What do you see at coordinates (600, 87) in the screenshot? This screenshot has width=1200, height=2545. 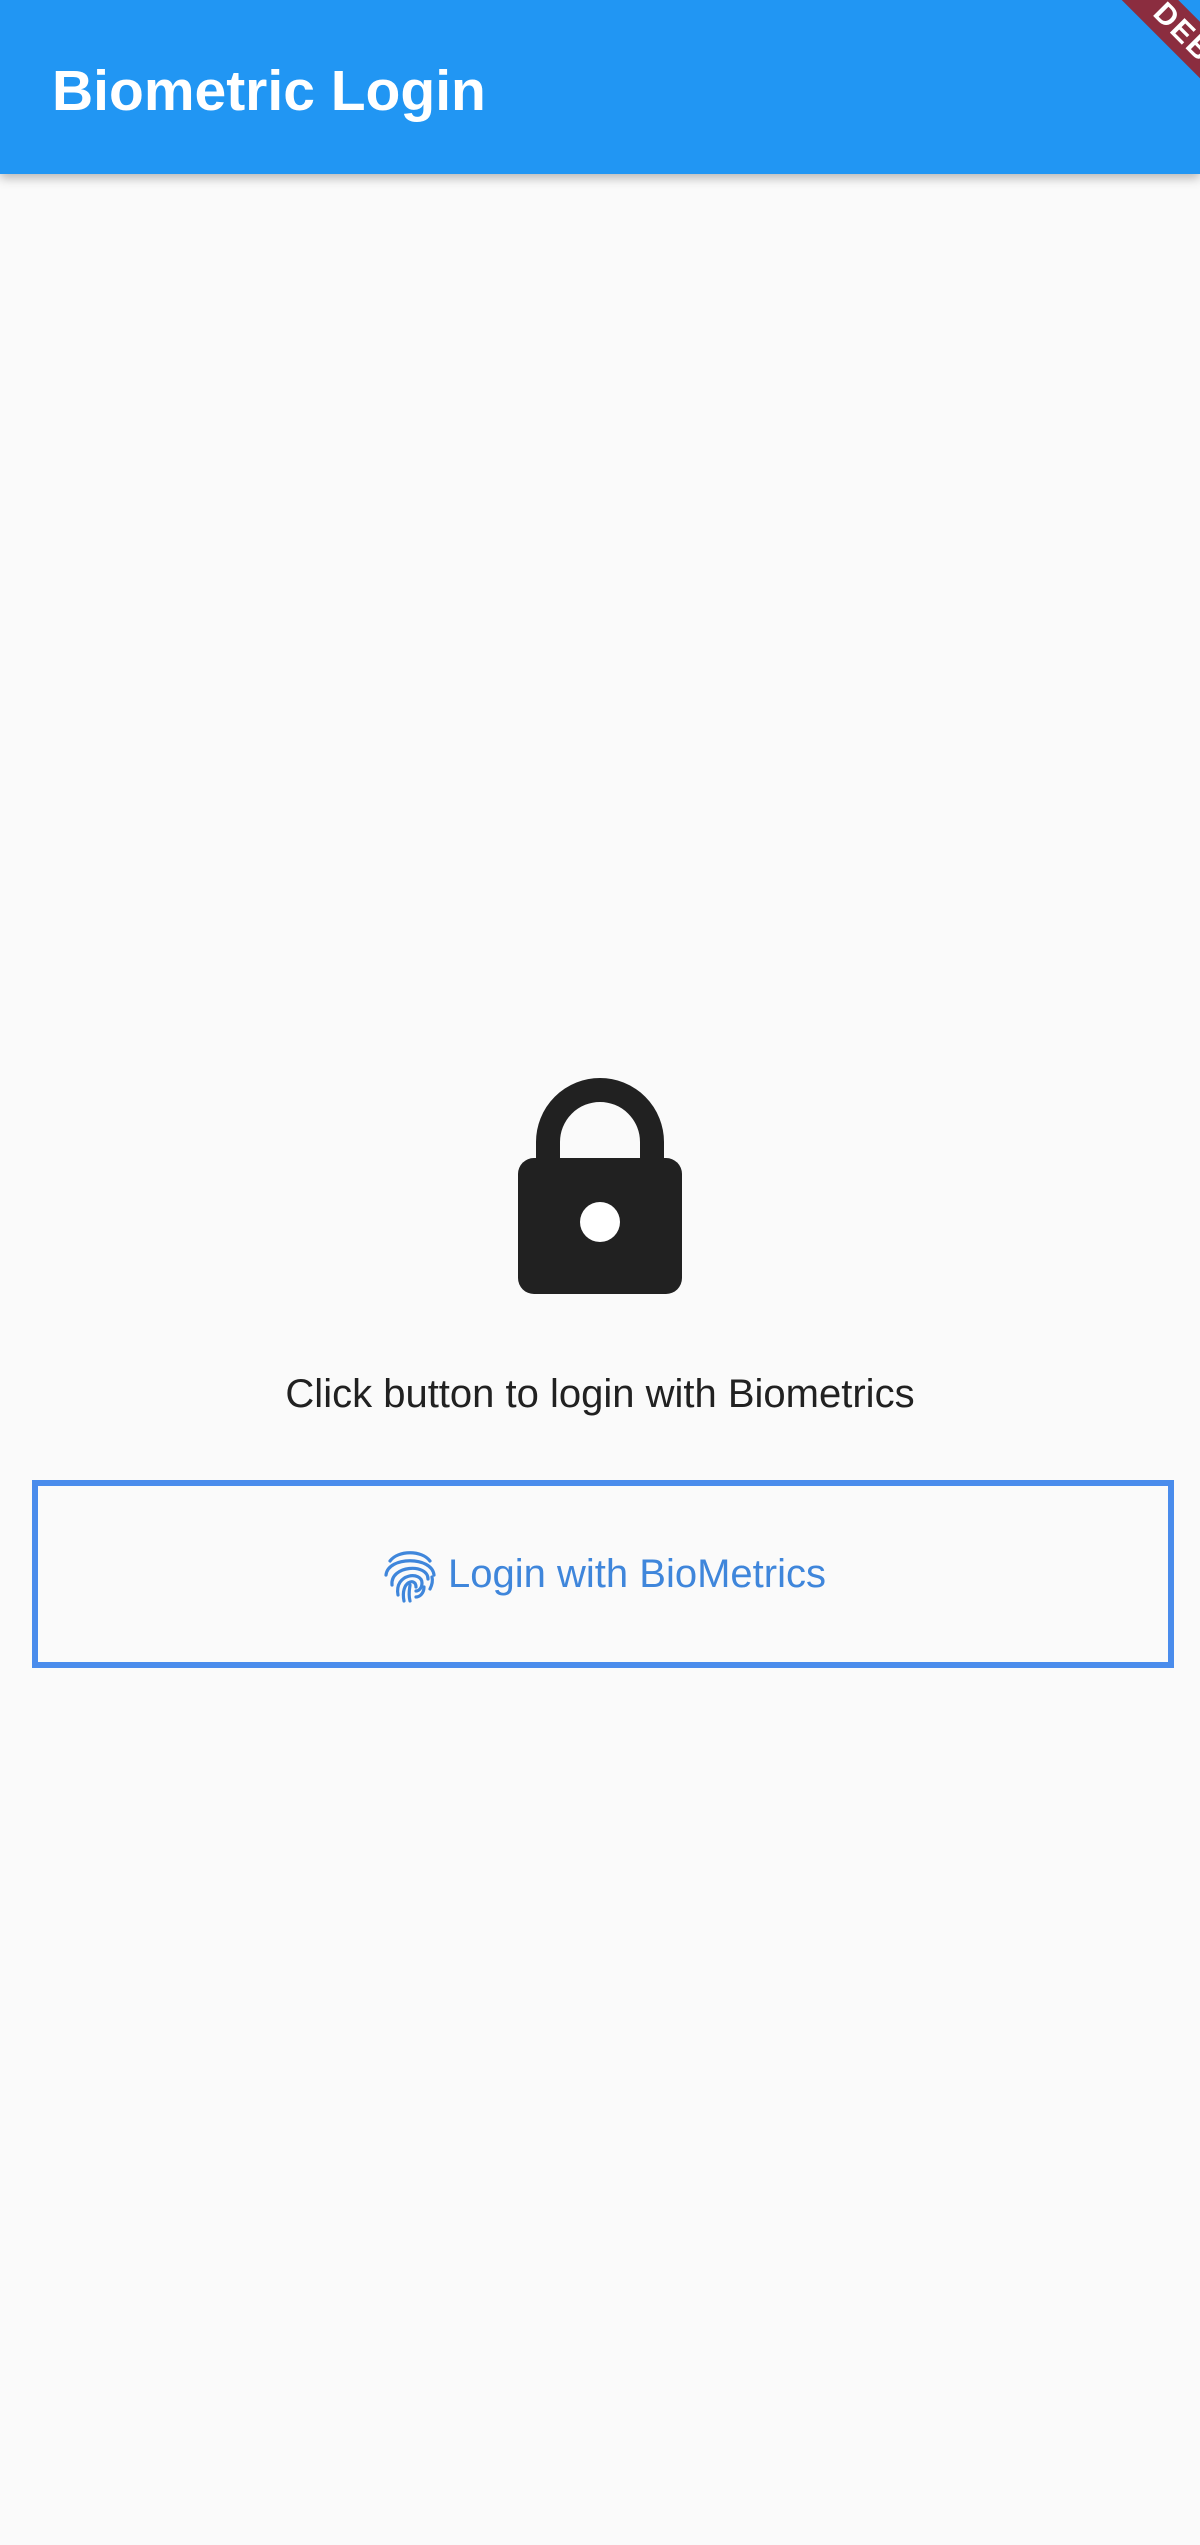 I see `app-bar: Biometric Login` at bounding box center [600, 87].